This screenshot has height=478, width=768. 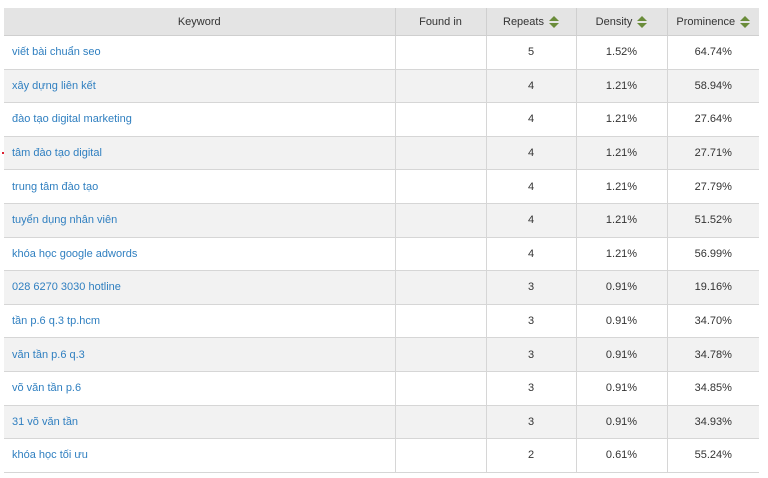 What do you see at coordinates (712, 220) in the screenshot?
I see `prominence-cell: 51.52%` at bounding box center [712, 220].